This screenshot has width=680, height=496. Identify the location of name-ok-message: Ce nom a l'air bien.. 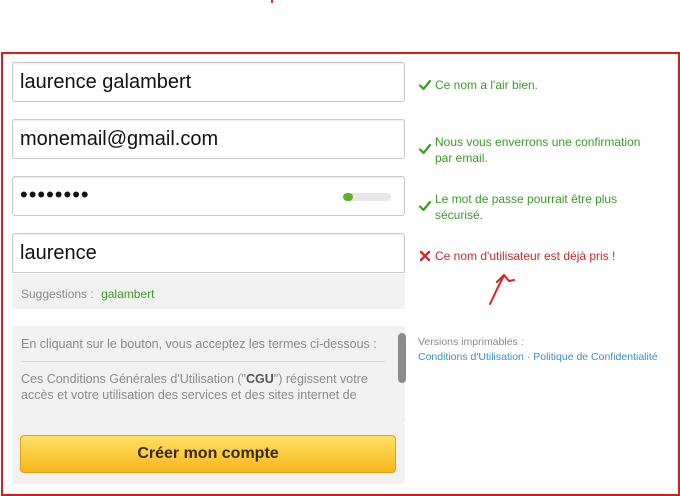
(543, 85).